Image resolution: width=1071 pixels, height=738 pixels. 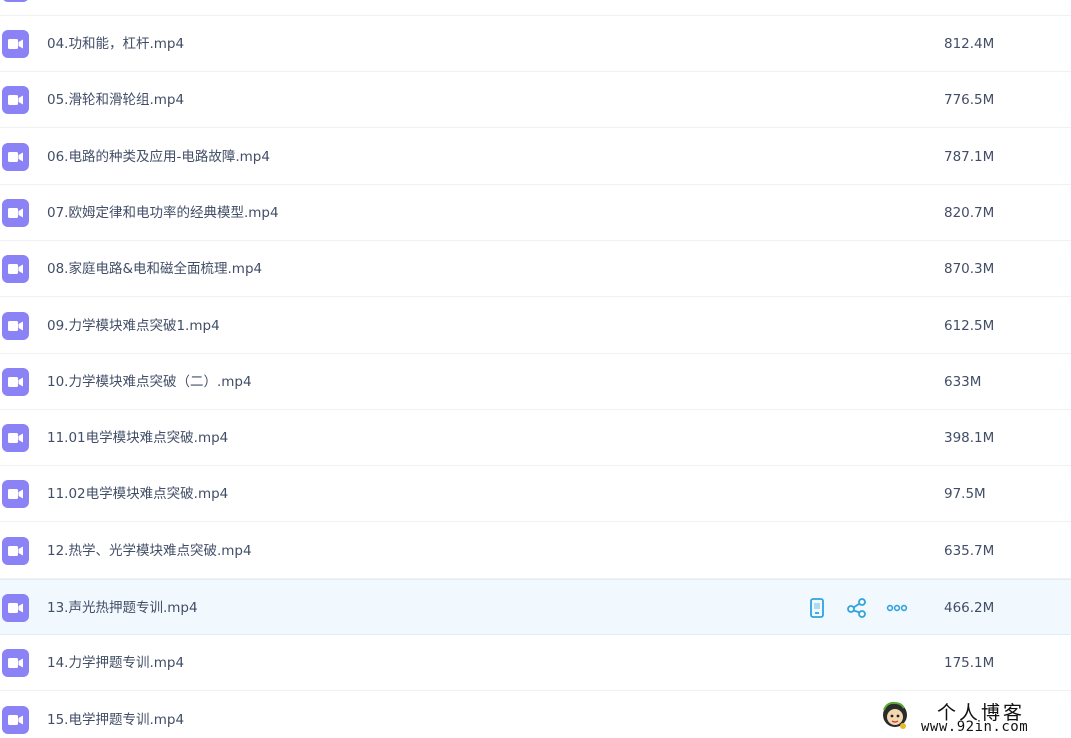 What do you see at coordinates (115, 663) in the screenshot?
I see `file-name-link: 14.力学押题专训.mp4` at bounding box center [115, 663].